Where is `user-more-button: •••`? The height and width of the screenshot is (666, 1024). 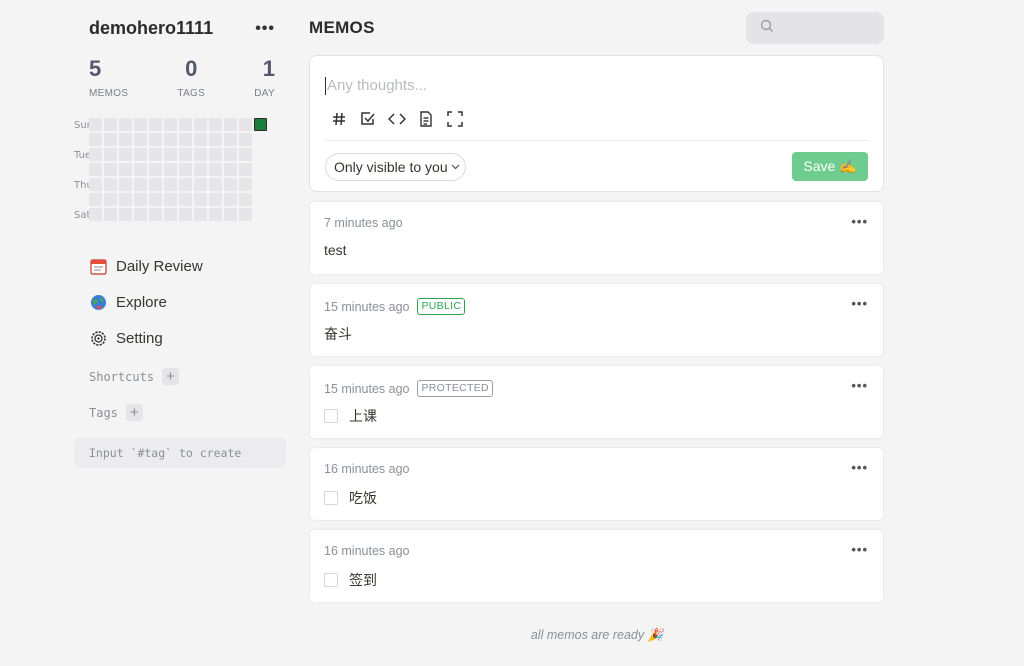
user-more-button: ••• is located at coordinates (265, 29).